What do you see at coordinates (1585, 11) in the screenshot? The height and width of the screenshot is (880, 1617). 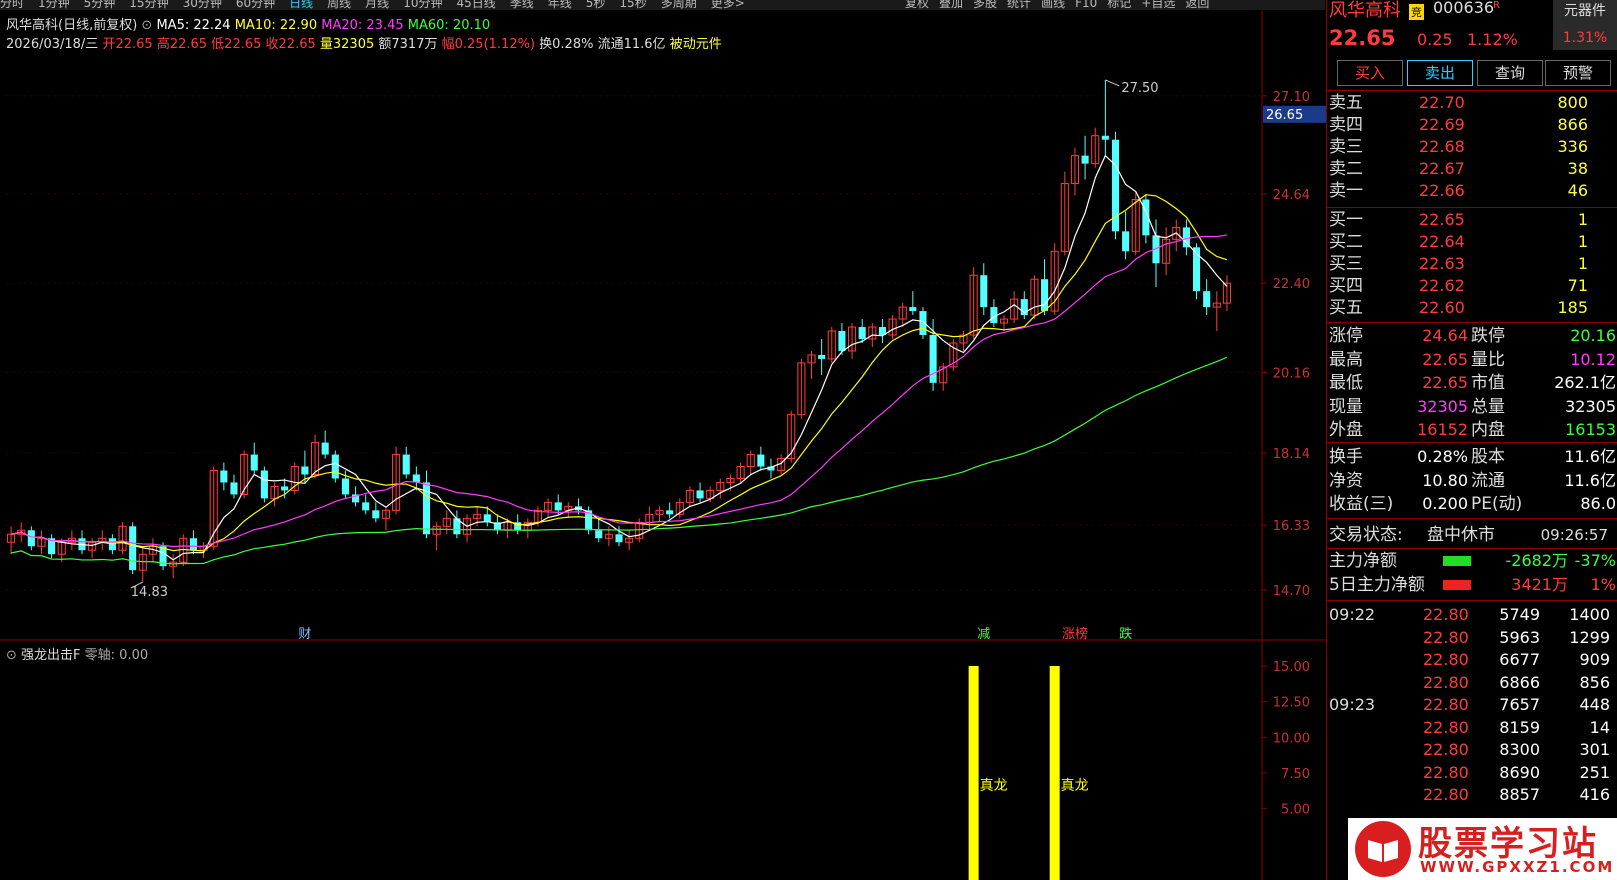 I see `sector-name: 元器件` at bounding box center [1585, 11].